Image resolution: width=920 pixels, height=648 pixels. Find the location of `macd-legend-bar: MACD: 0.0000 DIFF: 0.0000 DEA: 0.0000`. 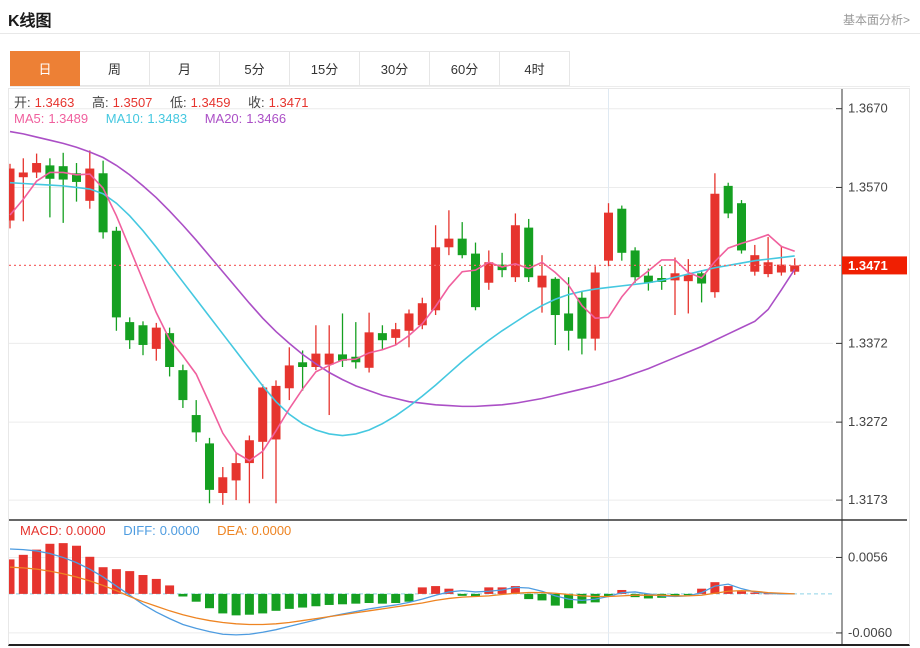

macd-legend-bar: MACD: 0.0000 DIFF: 0.0000 DEA: 0.0000 is located at coordinates (157, 530).